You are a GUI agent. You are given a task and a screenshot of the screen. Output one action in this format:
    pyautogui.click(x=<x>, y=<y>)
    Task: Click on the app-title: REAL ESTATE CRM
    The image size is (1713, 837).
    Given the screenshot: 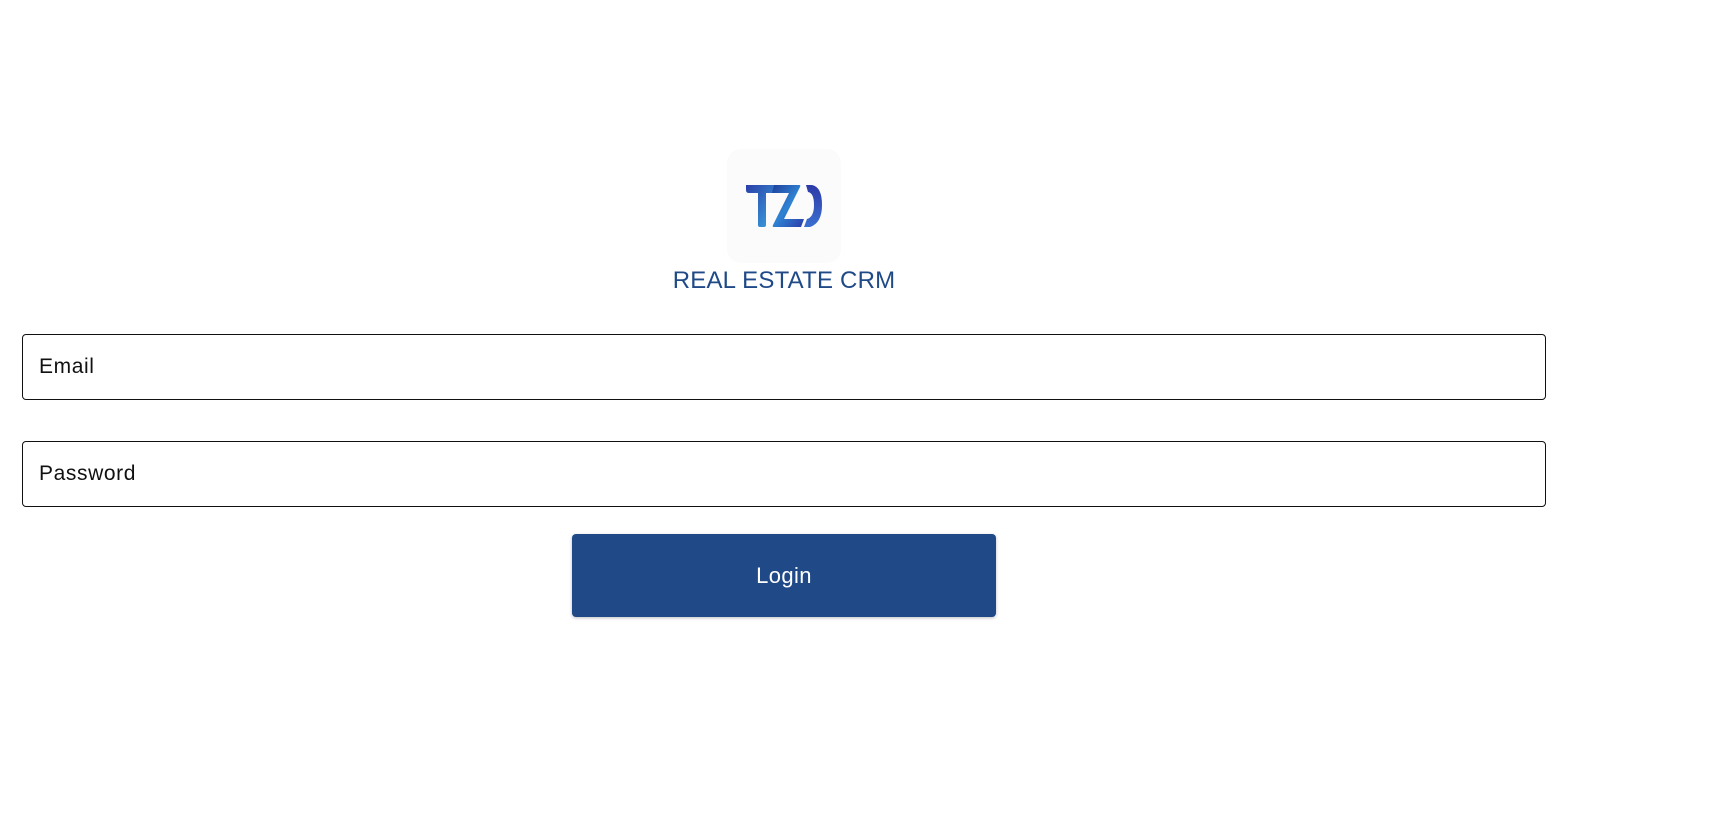 What is the action you would take?
    pyautogui.click(x=784, y=280)
    